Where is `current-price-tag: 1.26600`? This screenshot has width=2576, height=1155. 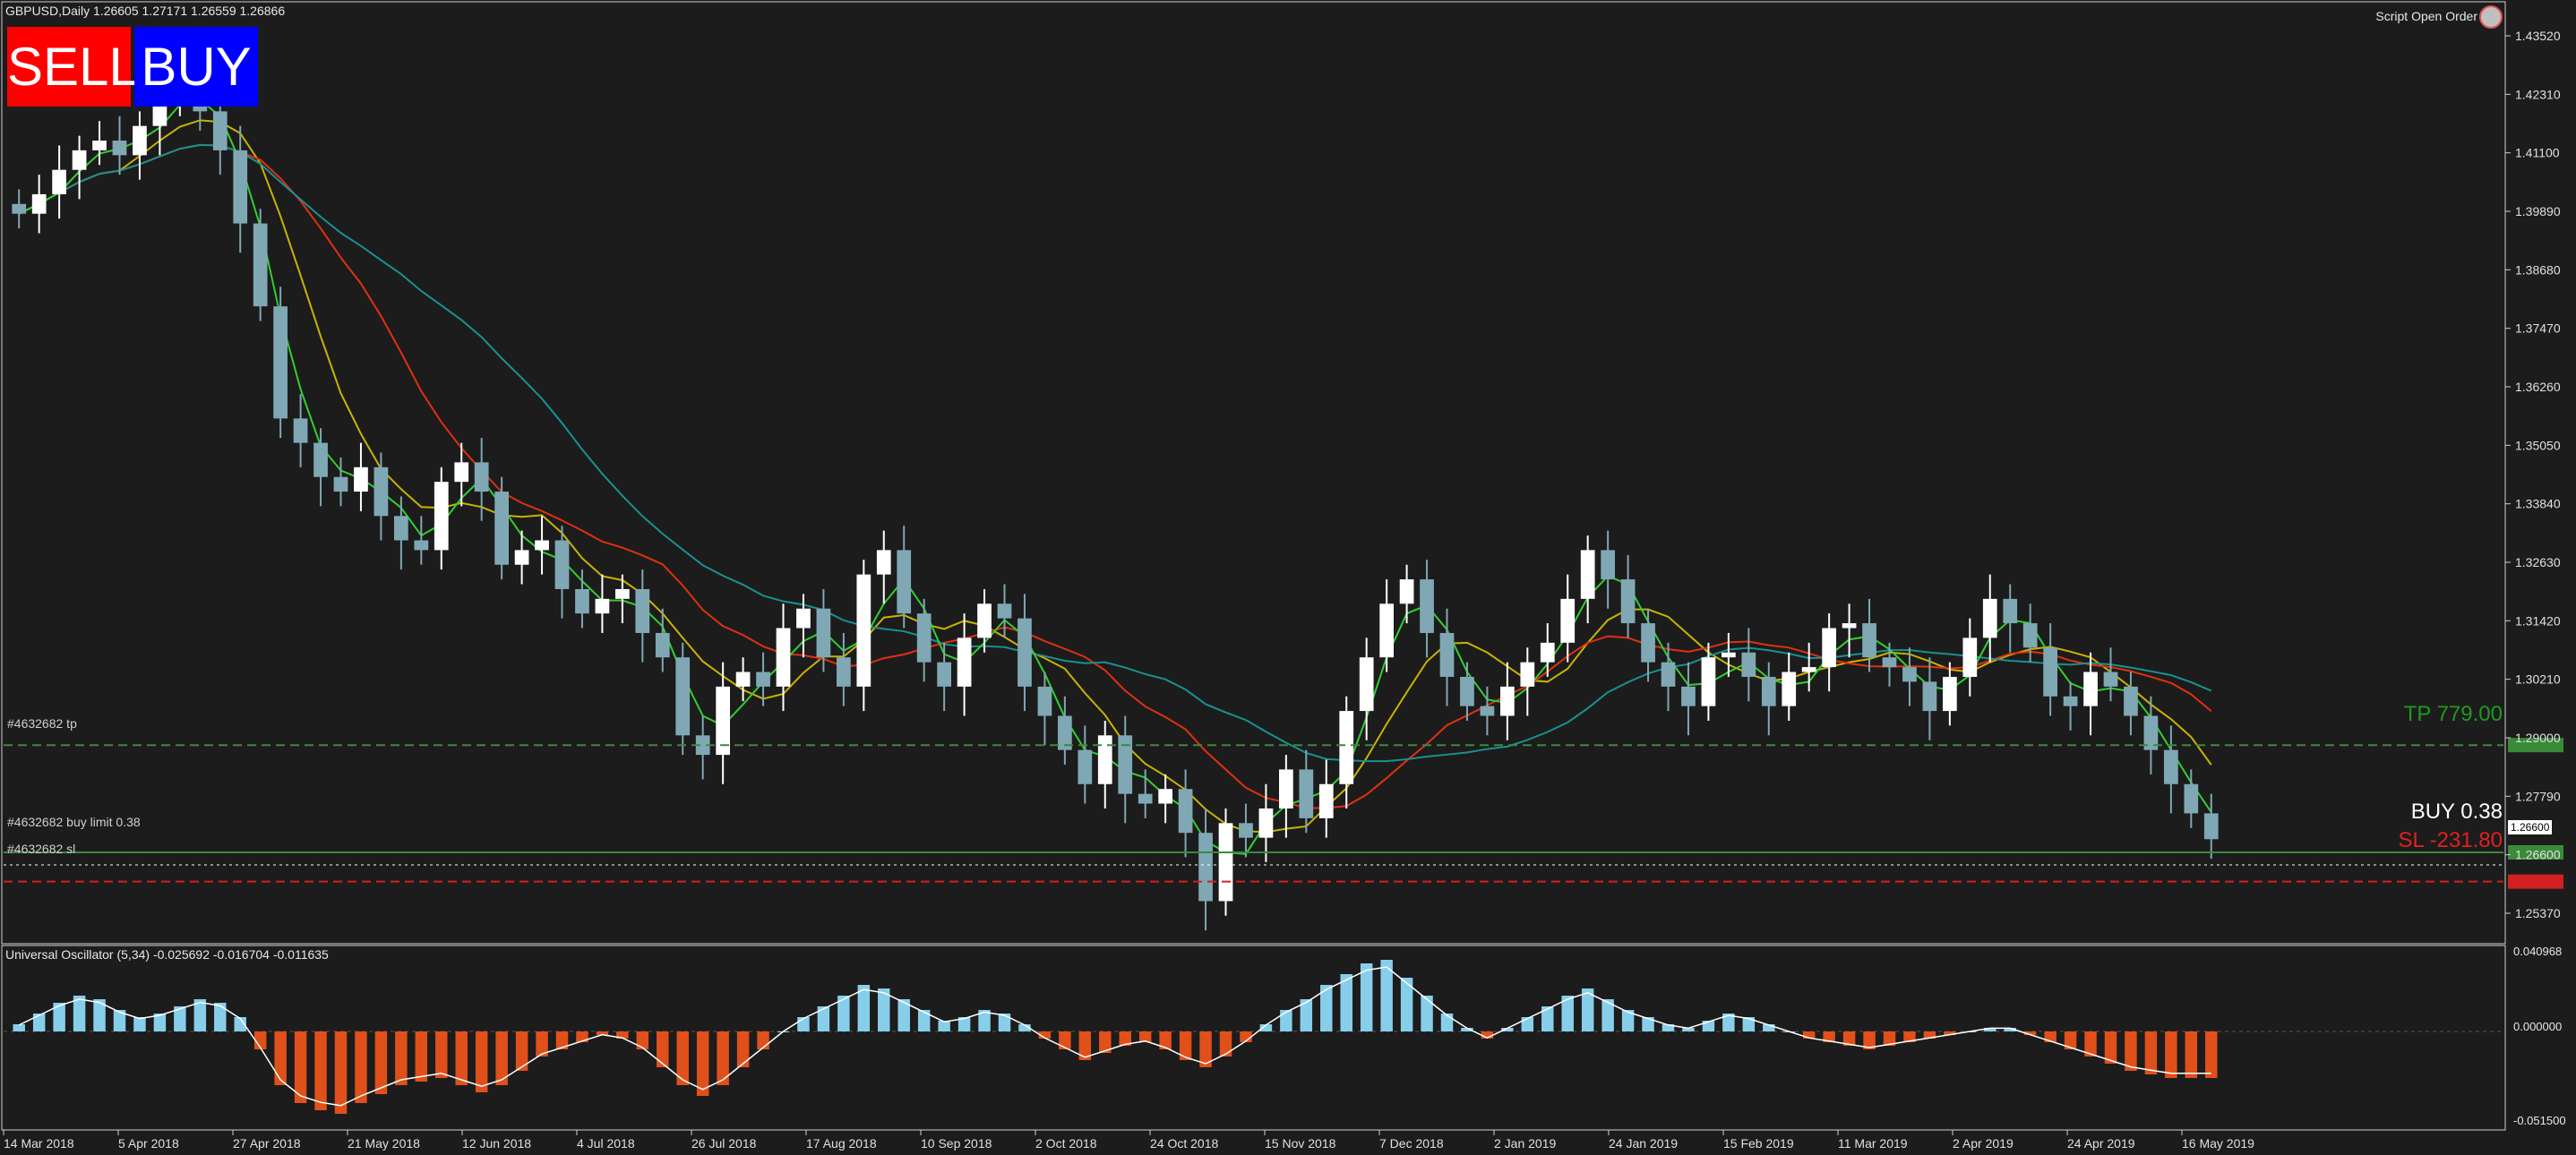 current-price-tag: 1.26600 is located at coordinates (2530, 827).